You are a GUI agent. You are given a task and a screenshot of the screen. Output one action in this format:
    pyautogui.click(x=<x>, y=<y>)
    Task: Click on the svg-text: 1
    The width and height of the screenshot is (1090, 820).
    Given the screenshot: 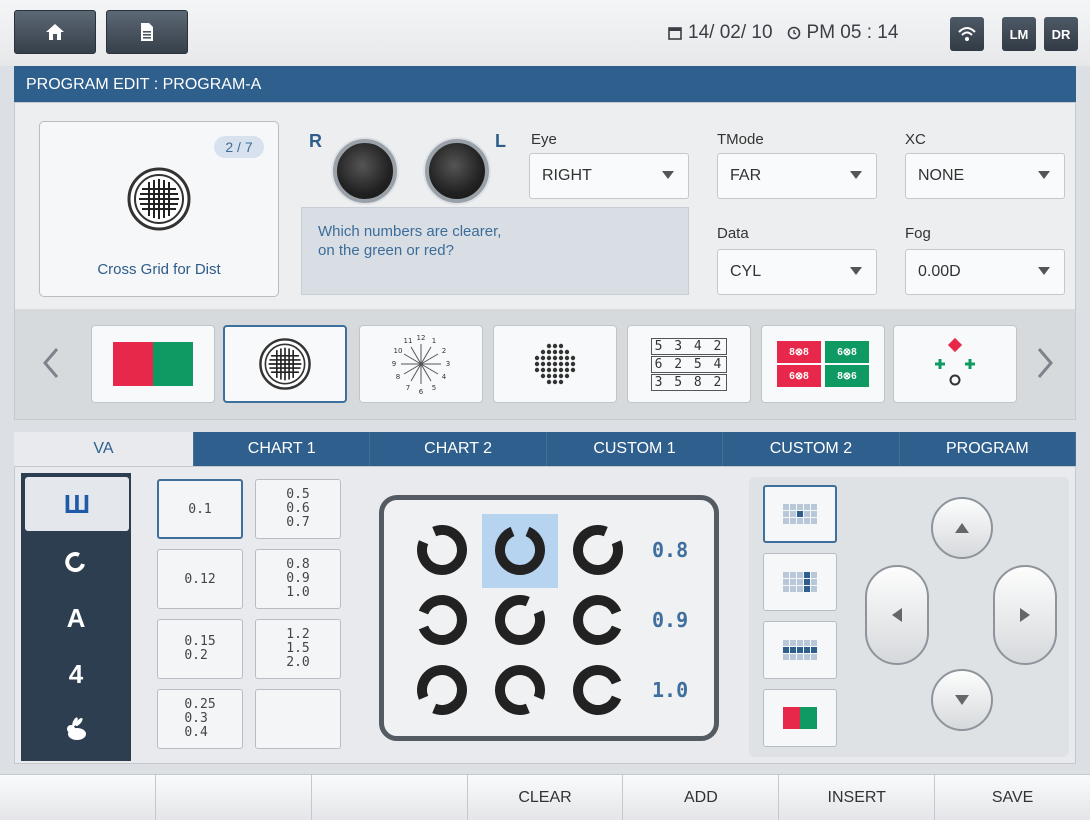 What is the action you would take?
    pyautogui.click(x=434, y=341)
    